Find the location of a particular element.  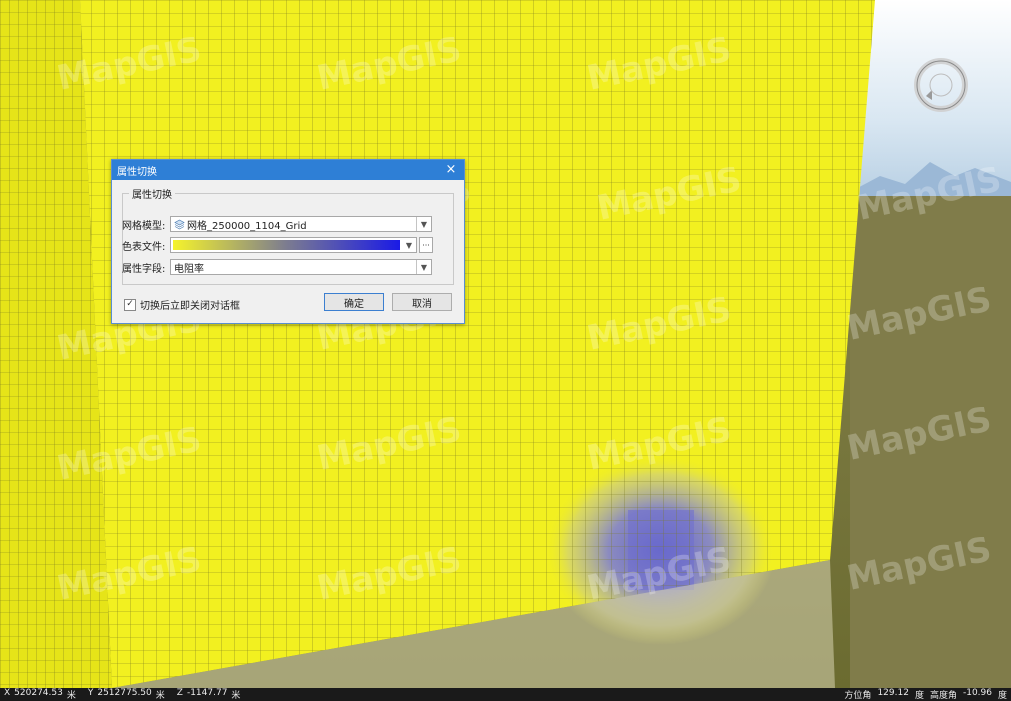

y-label: Y is located at coordinates (90, 693).